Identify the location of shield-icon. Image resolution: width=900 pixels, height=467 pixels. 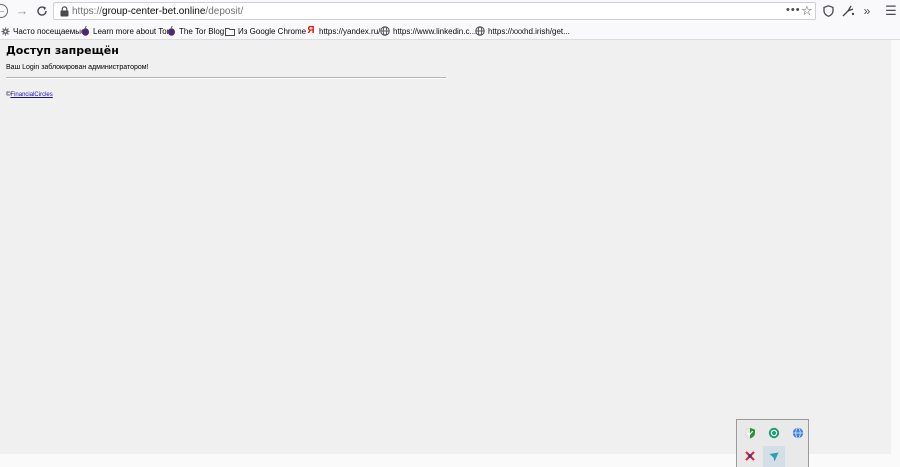
(828, 11).